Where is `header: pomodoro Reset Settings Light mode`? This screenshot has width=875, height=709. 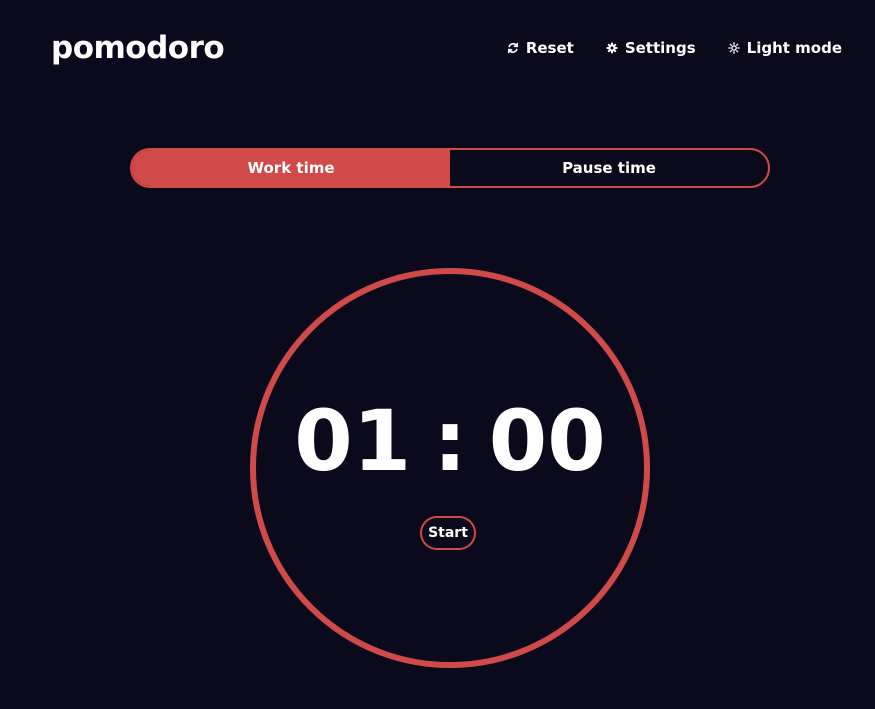 header: pomodoro Reset Settings Light mode is located at coordinates (437, 50).